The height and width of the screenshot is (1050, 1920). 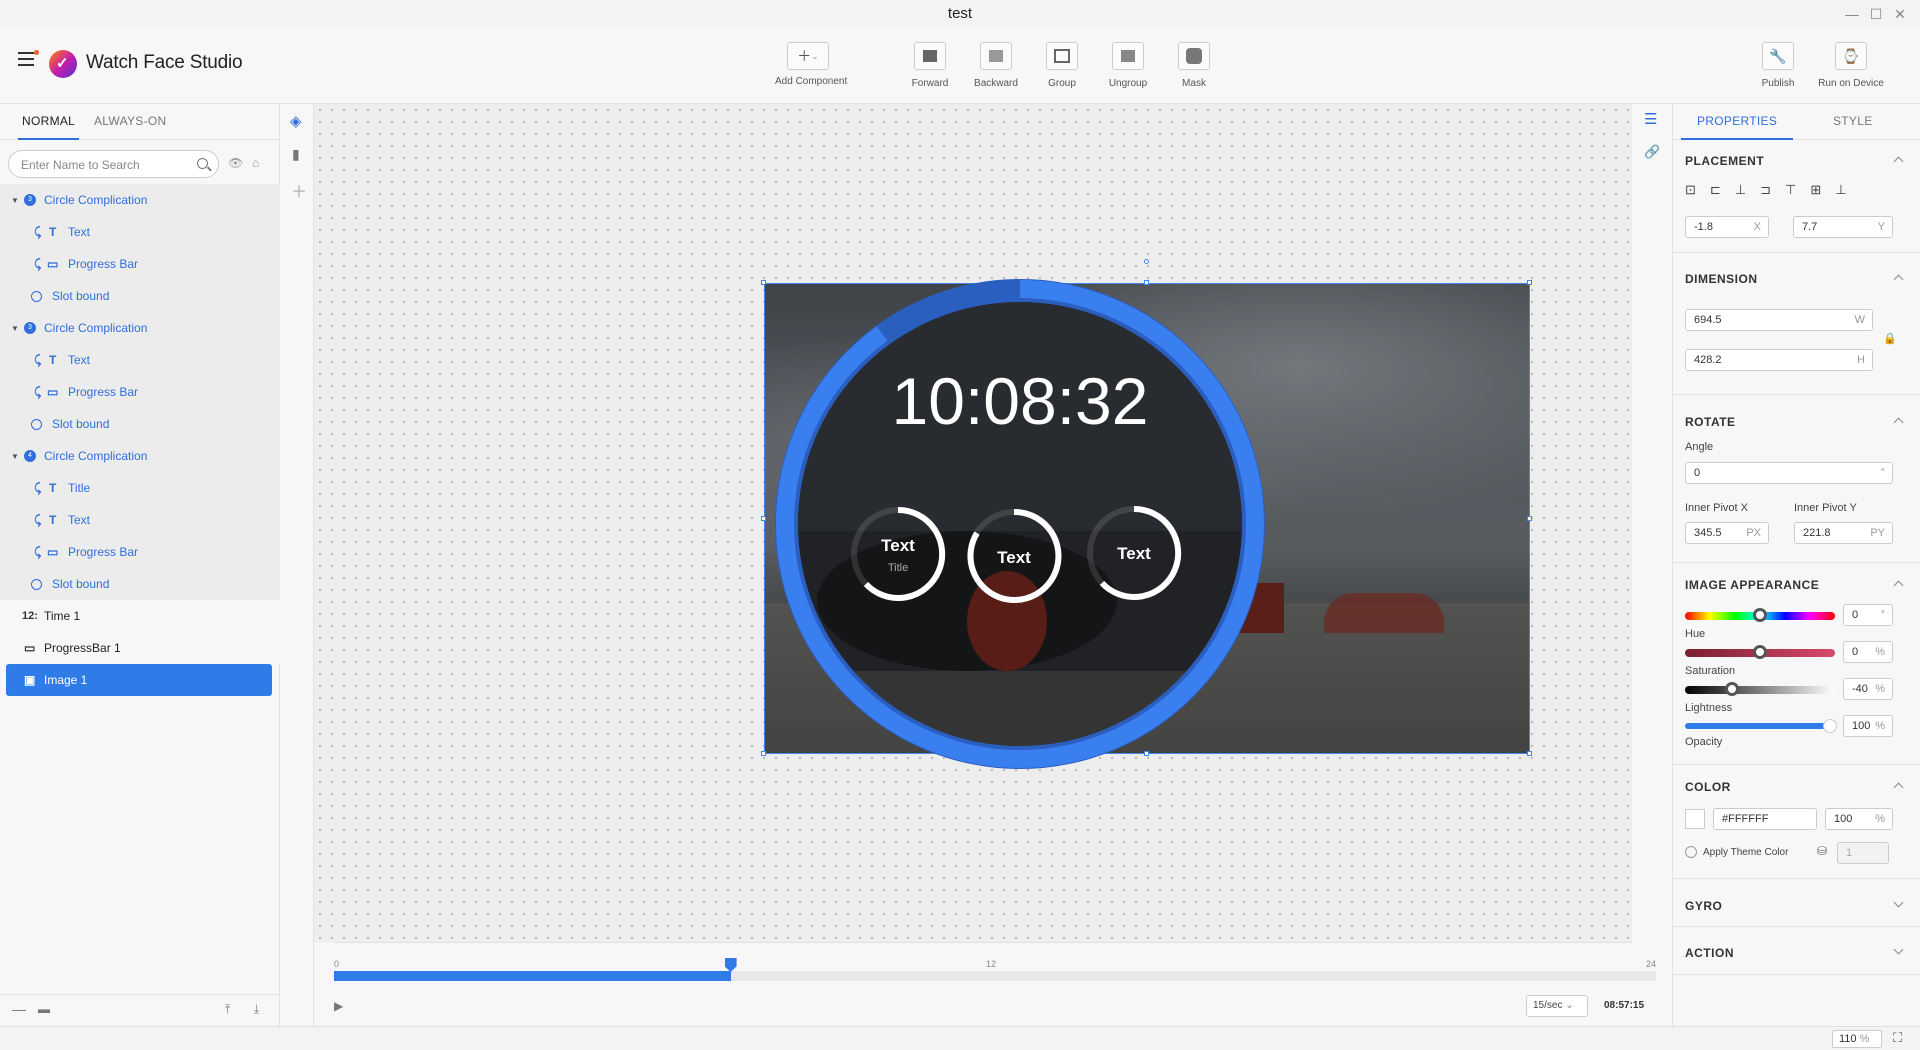 I want to click on plus-icon: ＋ ⌄, so click(x=808, y=56).